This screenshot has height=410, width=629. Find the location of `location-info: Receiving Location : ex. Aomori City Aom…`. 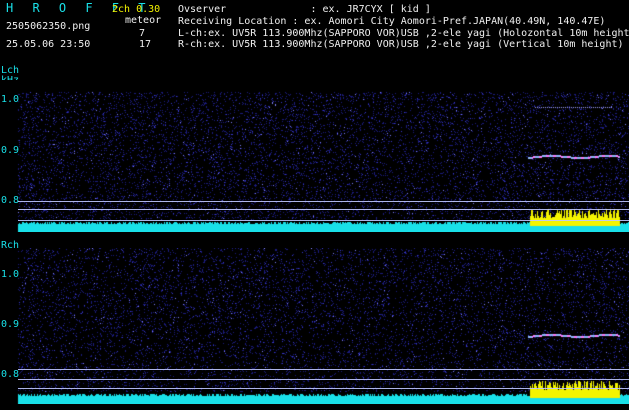

location-info: Receiving Location : ex. Aomori City Aom… is located at coordinates (392, 21).